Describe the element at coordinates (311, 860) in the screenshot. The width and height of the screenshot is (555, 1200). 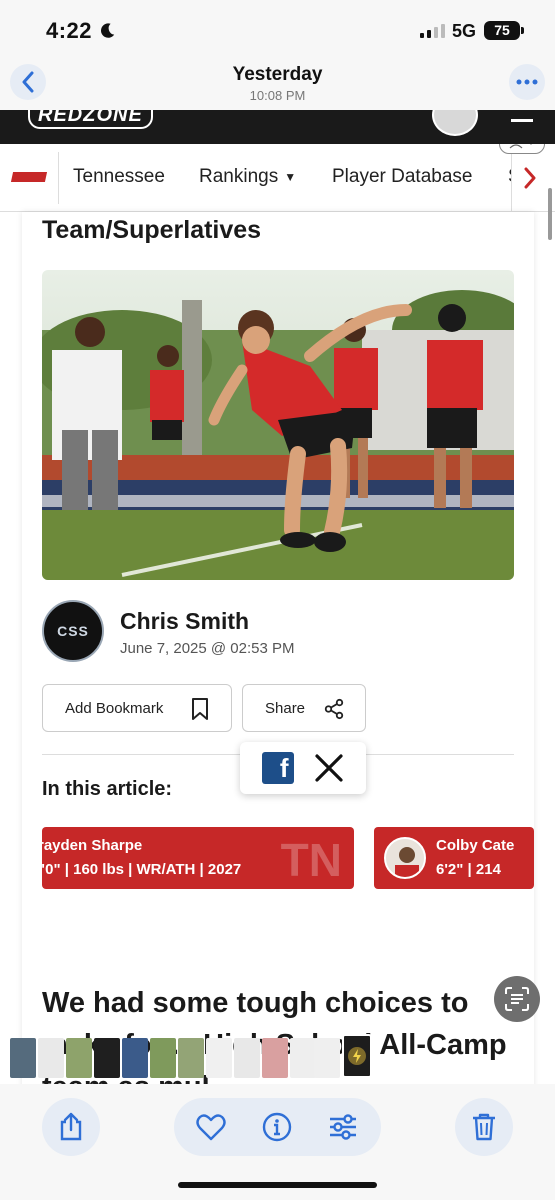
I see `player-state: TN` at that location.